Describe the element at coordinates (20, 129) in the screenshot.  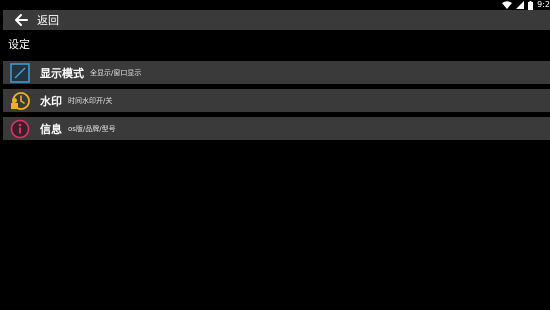
I see `info-icon` at that location.